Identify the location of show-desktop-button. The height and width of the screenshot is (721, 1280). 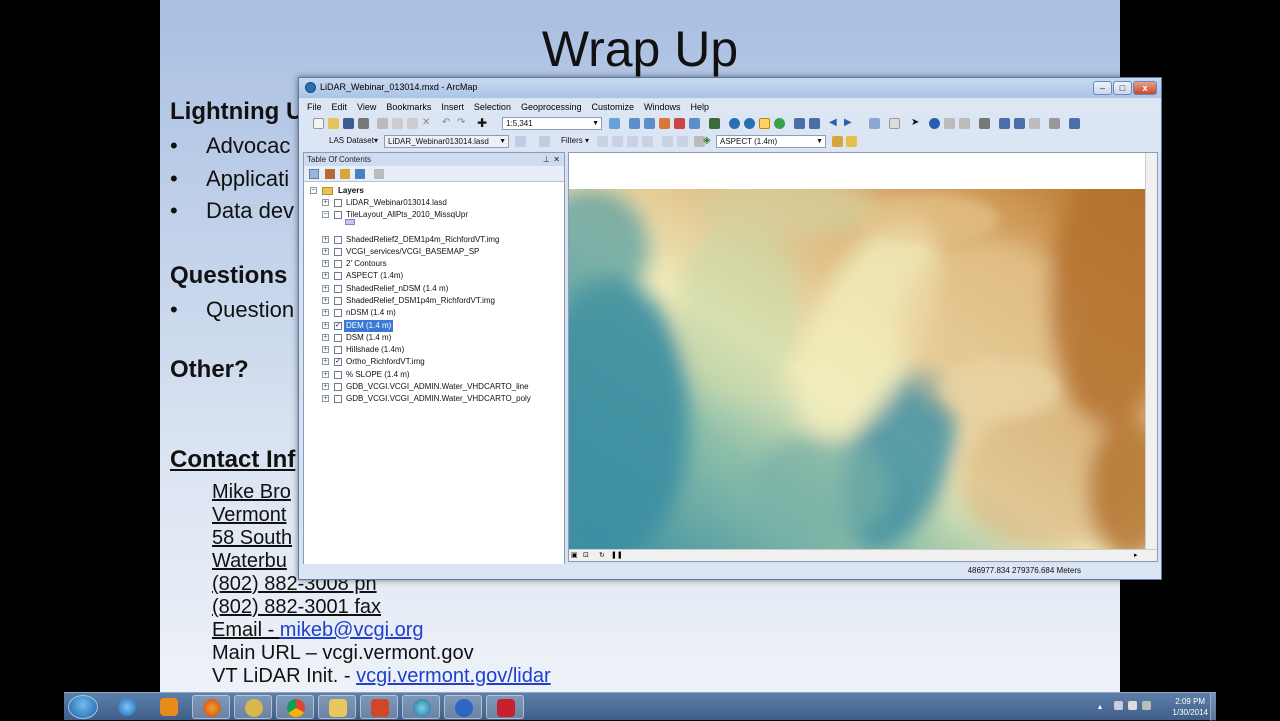
(1213, 707).